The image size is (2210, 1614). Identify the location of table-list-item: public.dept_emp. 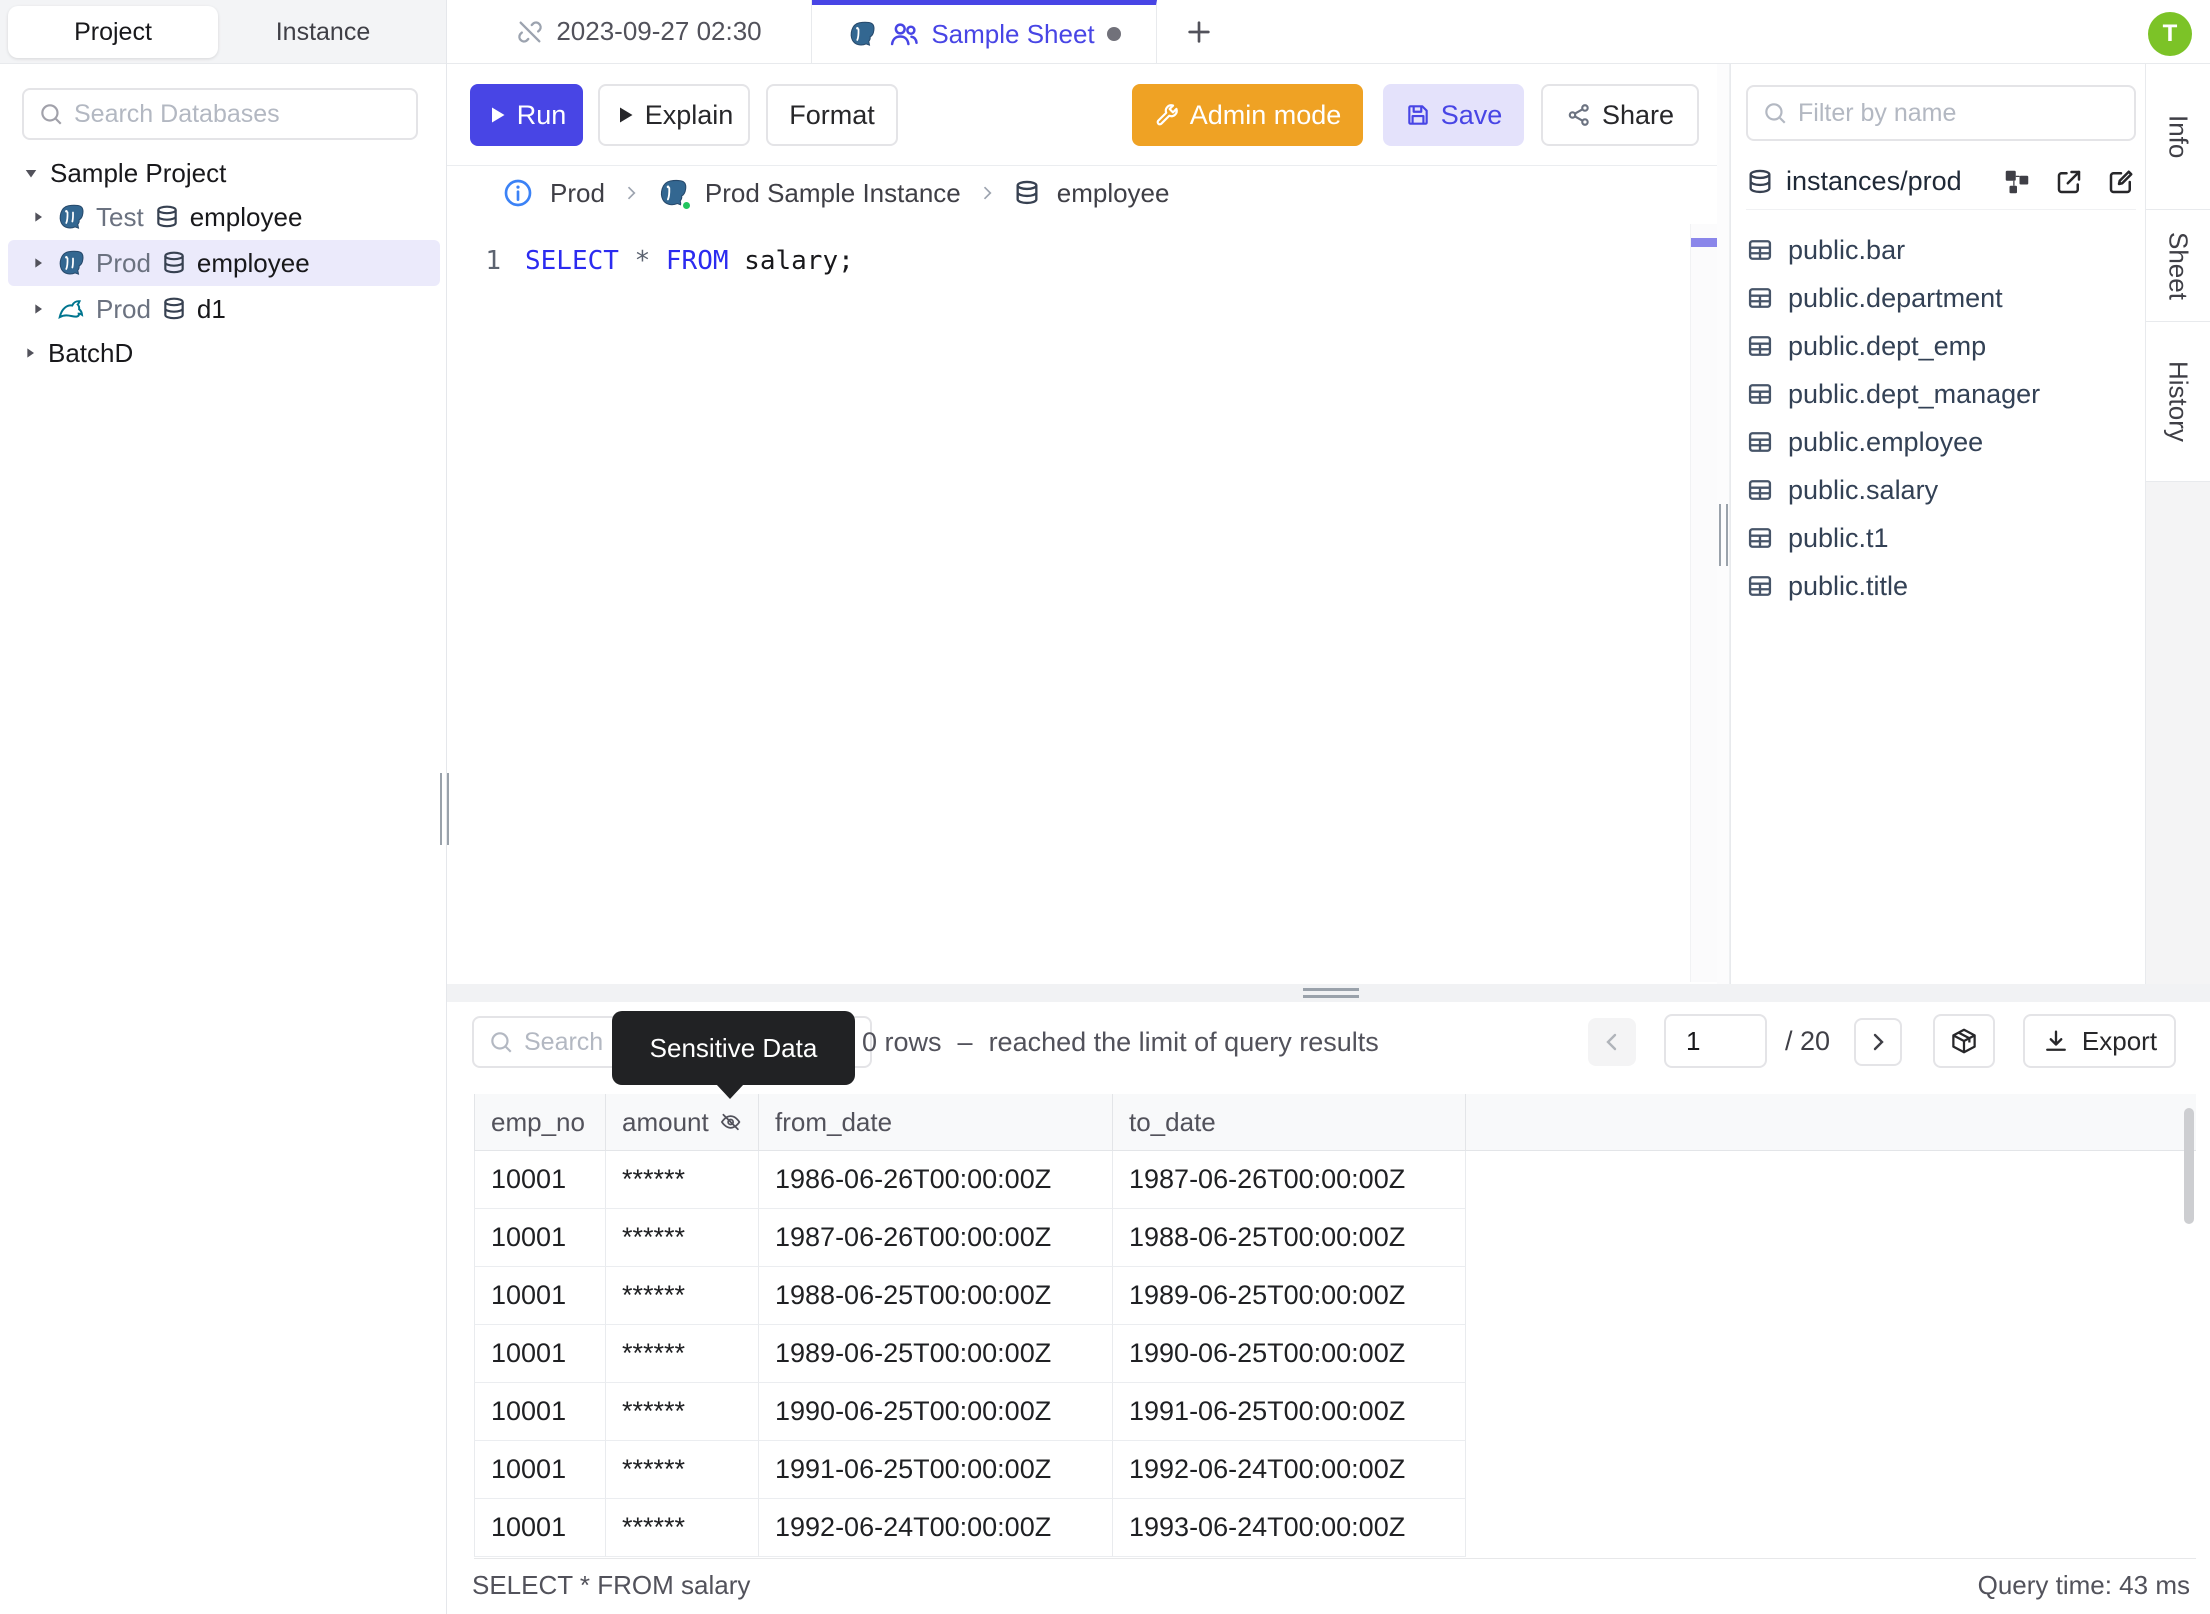
(1941, 346).